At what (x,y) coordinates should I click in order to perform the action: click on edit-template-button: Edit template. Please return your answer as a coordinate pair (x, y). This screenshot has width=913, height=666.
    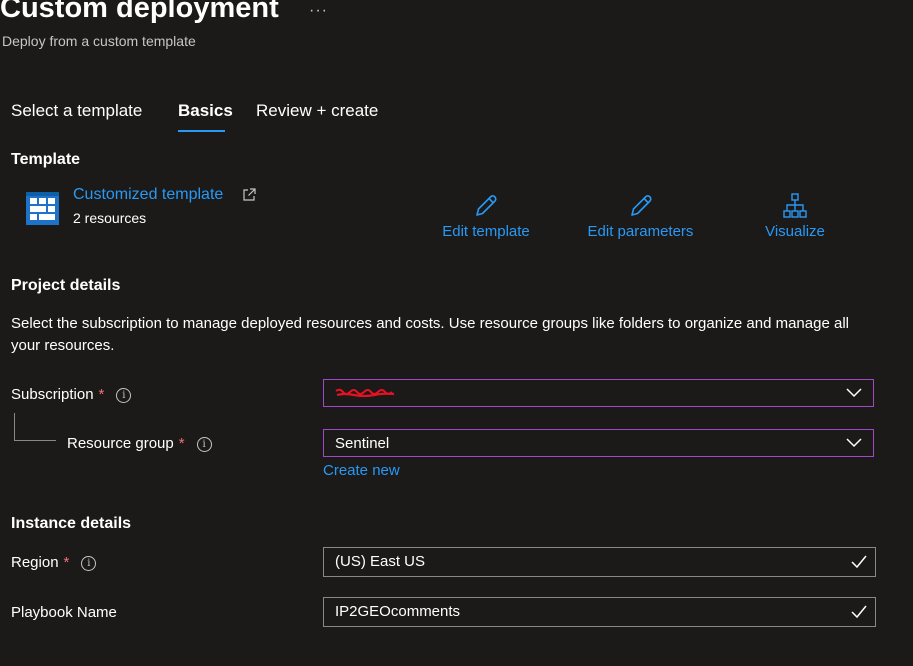
    Looking at the image, I should click on (486, 216).